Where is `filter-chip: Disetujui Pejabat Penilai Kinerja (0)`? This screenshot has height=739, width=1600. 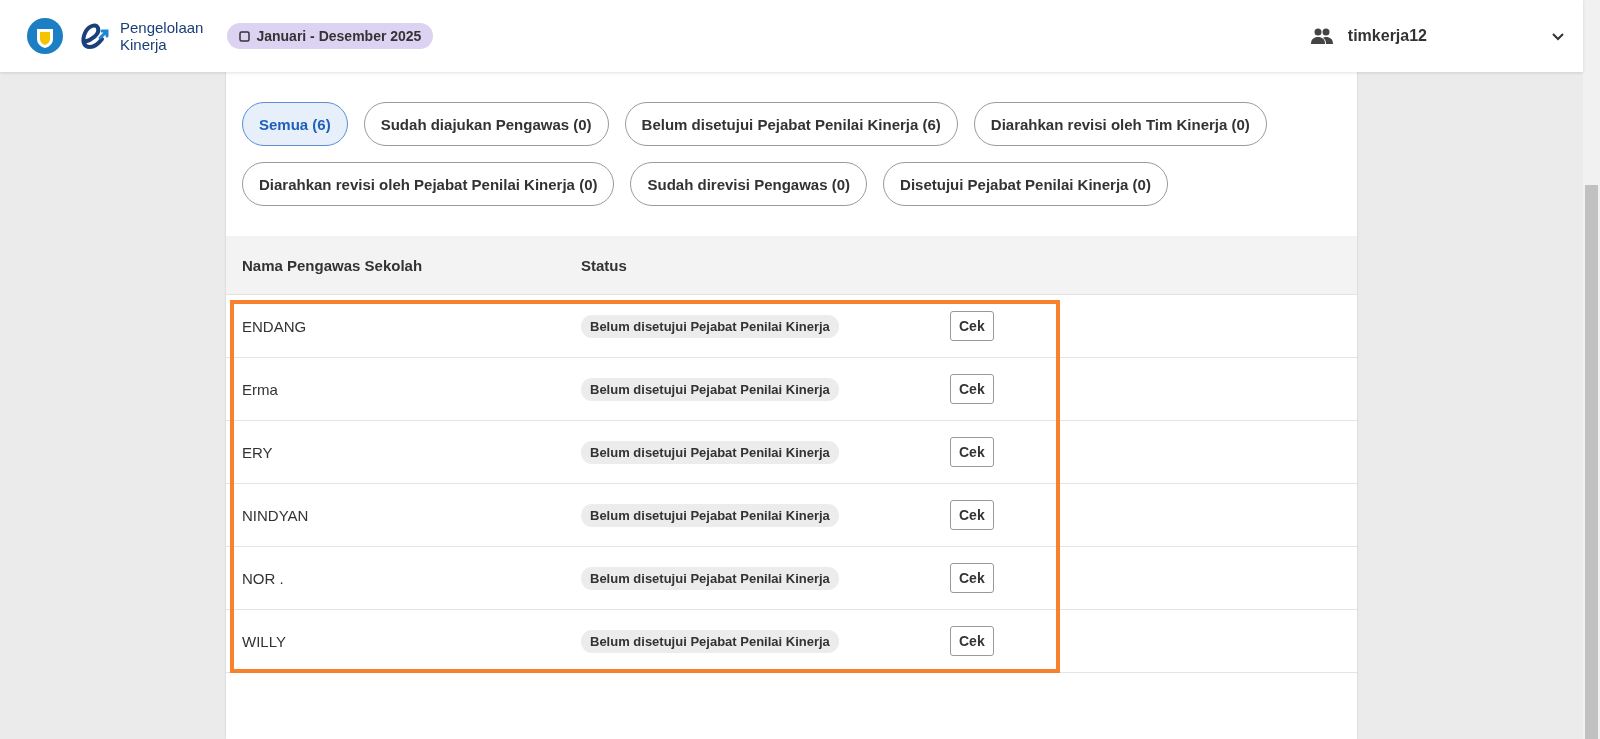
filter-chip: Disetujui Pejabat Penilai Kinerja (0) is located at coordinates (1025, 184).